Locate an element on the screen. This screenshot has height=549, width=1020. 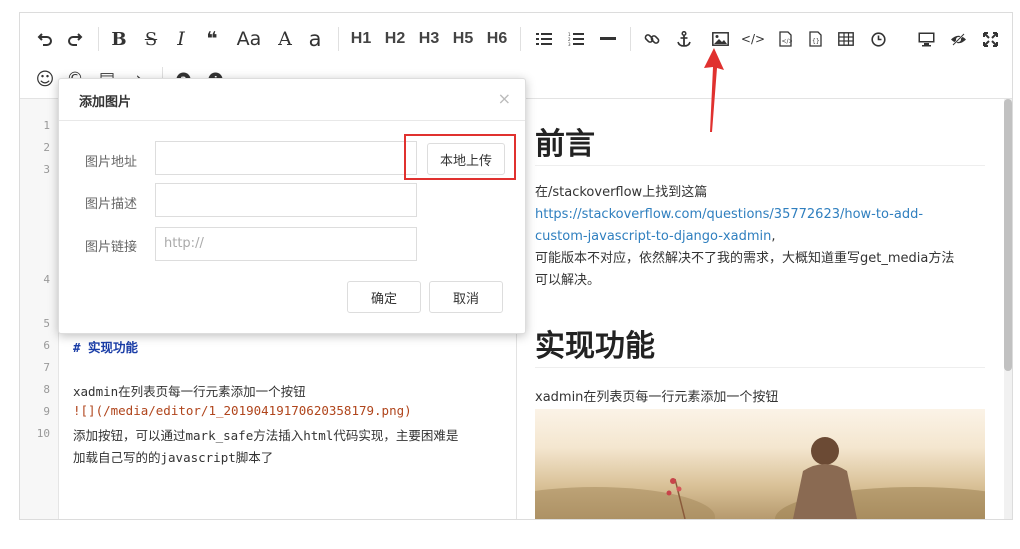
preview-scrollbar is located at coordinates (1008, 309).